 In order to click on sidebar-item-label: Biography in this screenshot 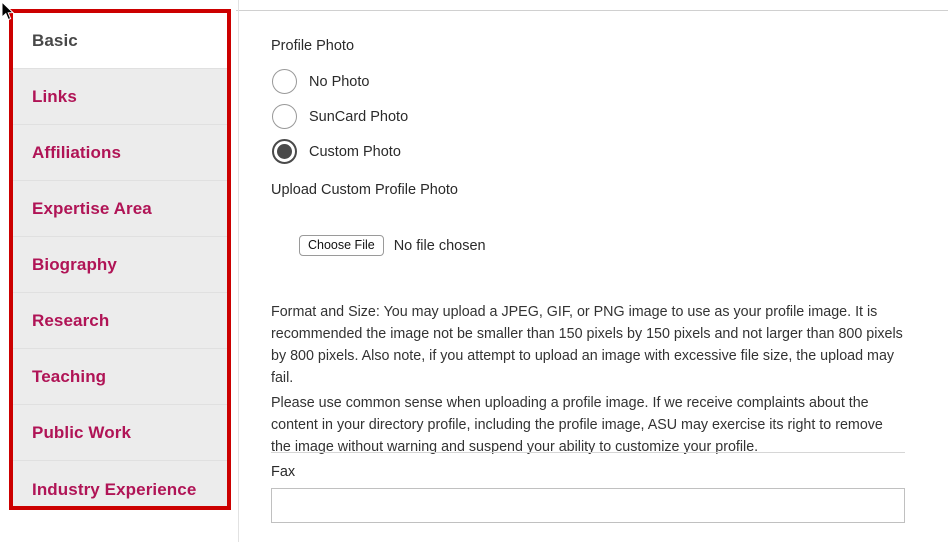, I will do `click(74, 264)`.